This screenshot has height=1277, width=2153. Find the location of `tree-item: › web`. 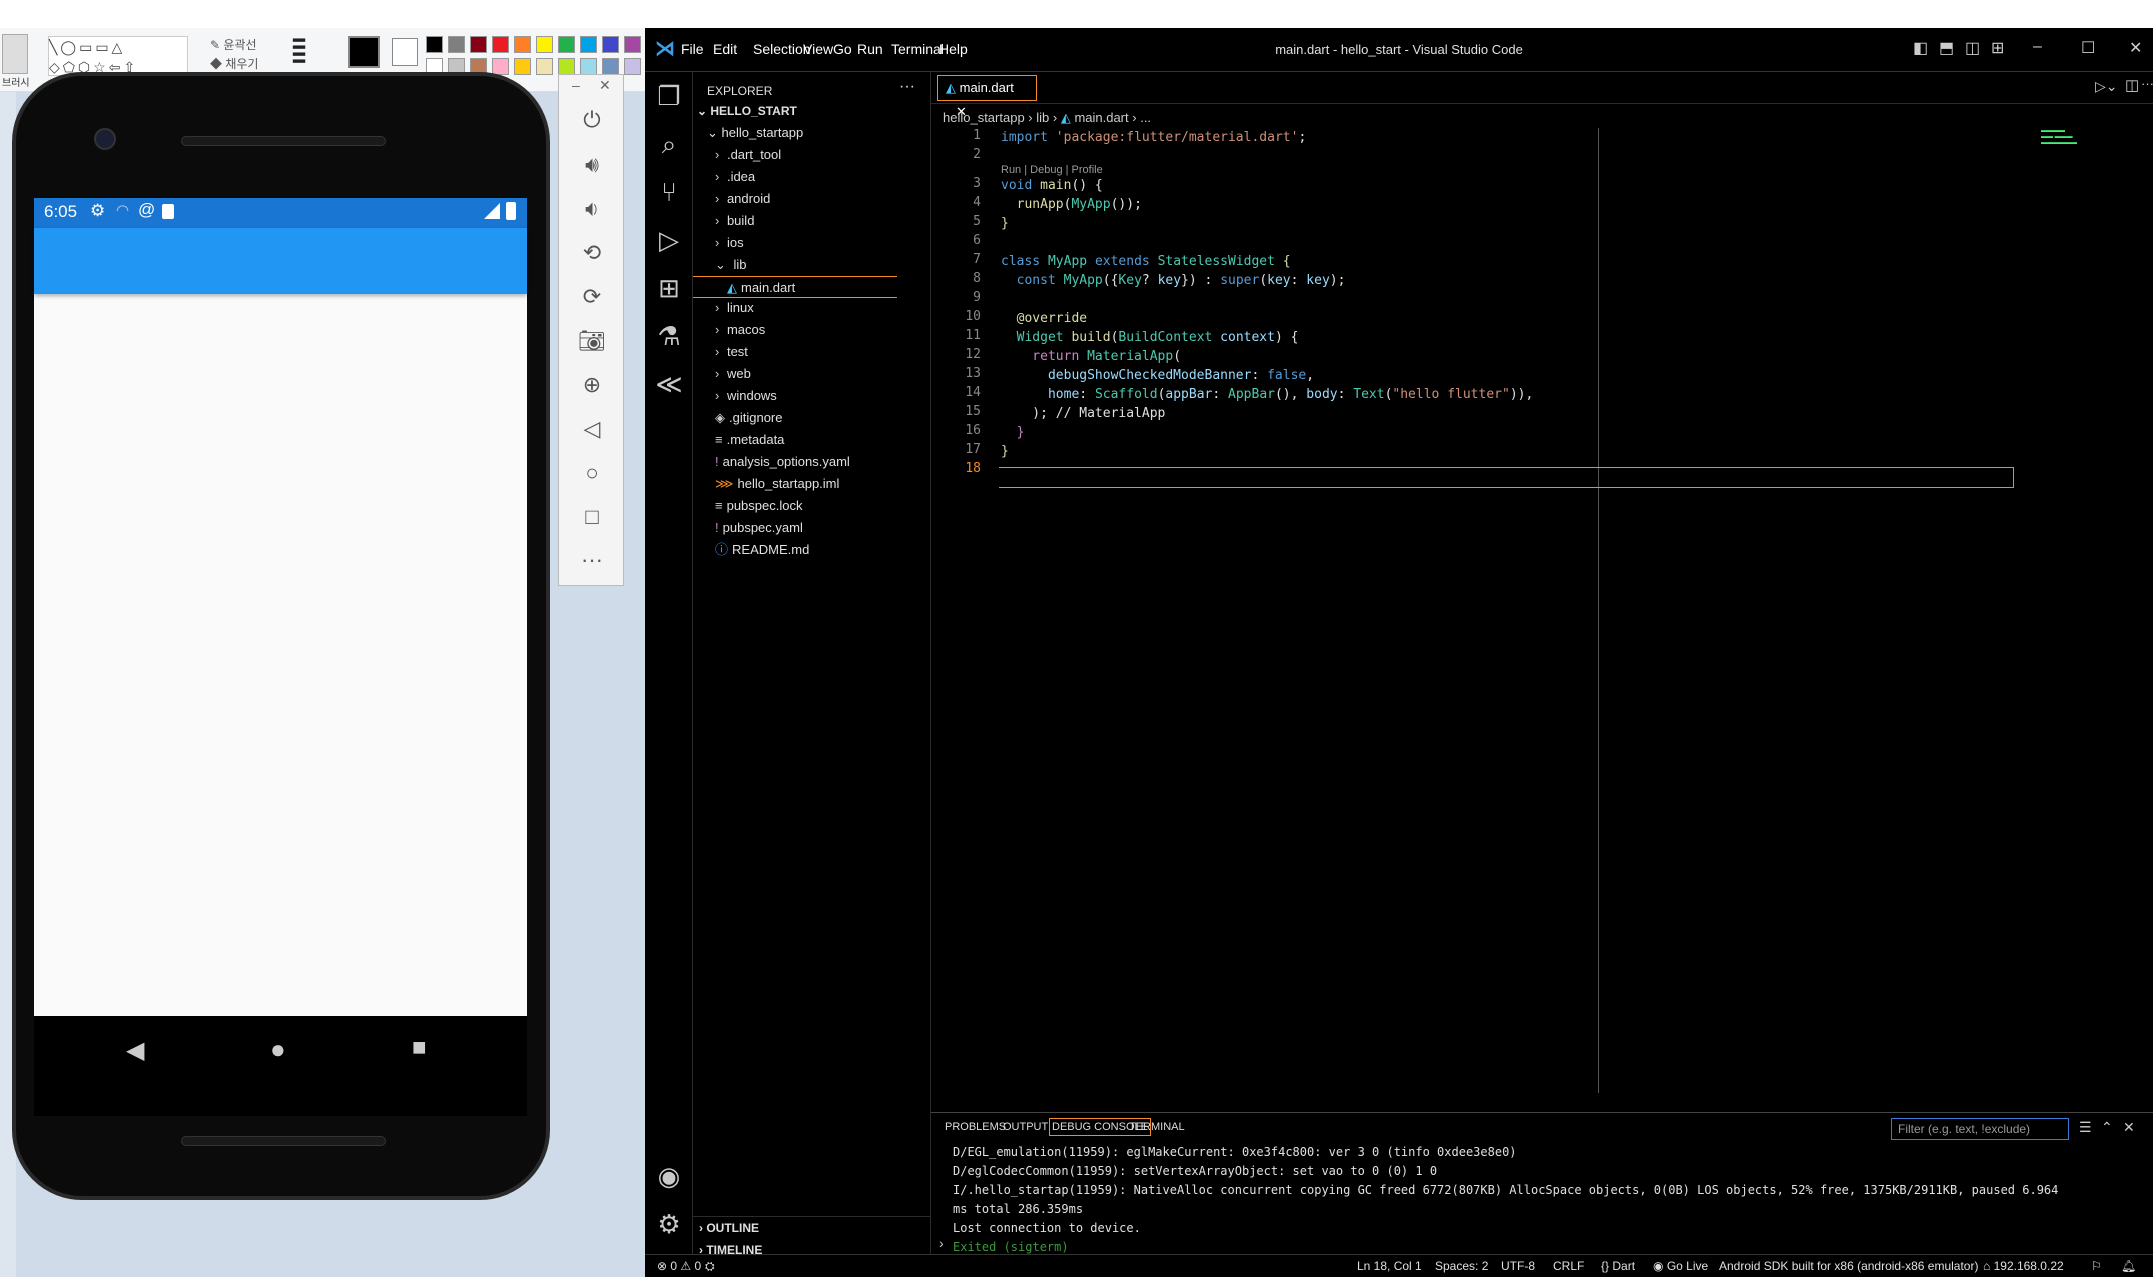

tree-item: › web is located at coordinates (733, 374).